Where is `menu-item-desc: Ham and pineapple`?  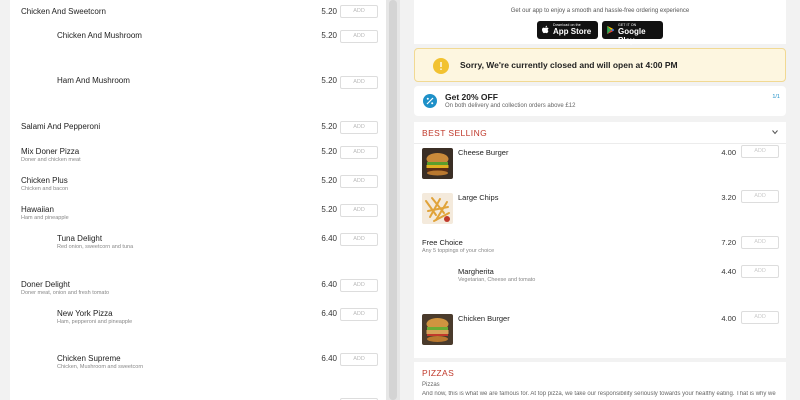 menu-item-desc: Ham and pineapple is located at coordinates (45, 218).